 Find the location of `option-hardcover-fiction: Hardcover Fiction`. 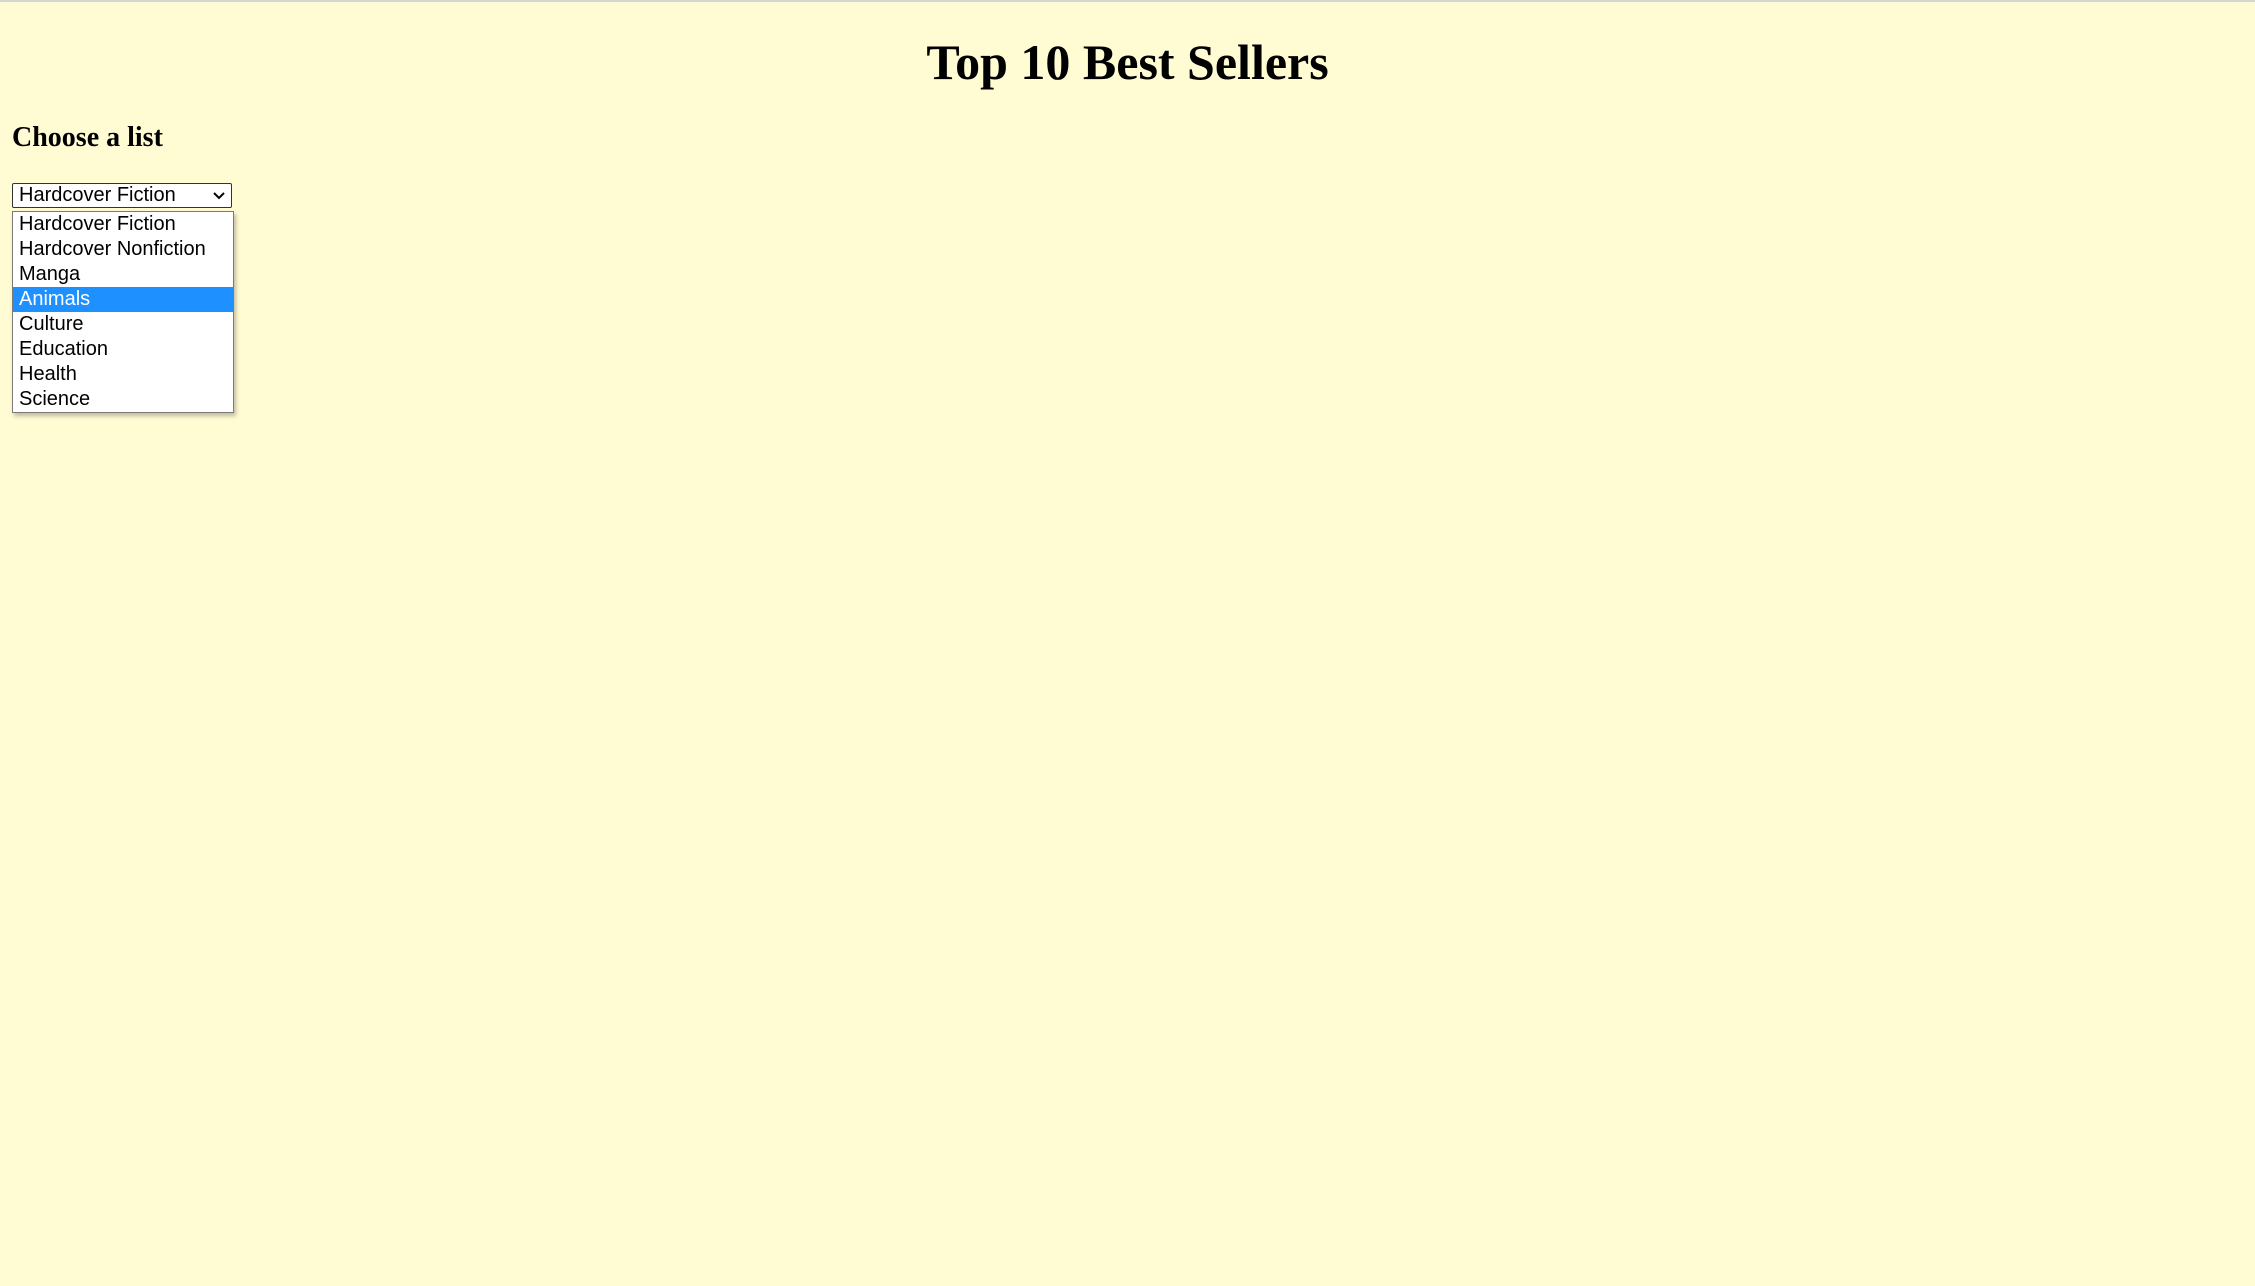

option-hardcover-fiction: Hardcover Fiction is located at coordinates (123, 224).